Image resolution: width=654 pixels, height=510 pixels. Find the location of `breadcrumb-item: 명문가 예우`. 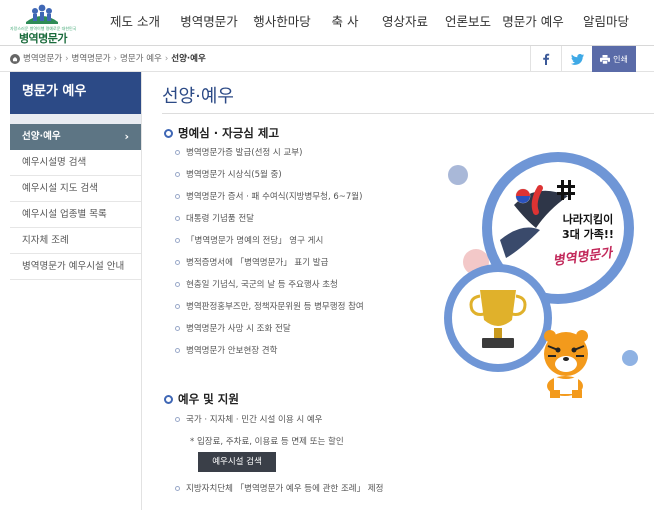

breadcrumb-item: 명문가 예우 is located at coordinates (141, 59).